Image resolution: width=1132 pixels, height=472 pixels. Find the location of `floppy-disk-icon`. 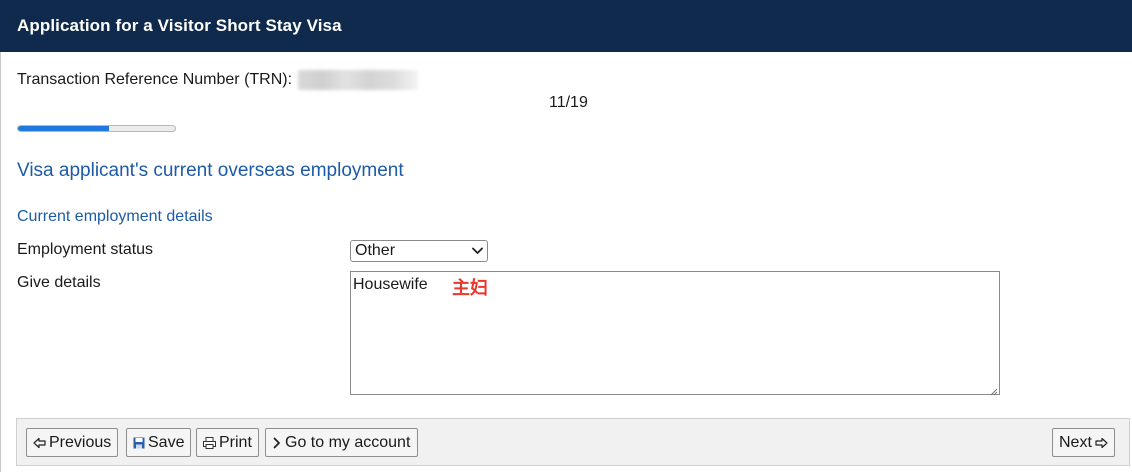

floppy-disk-icon is located at coordinates (139, 443).